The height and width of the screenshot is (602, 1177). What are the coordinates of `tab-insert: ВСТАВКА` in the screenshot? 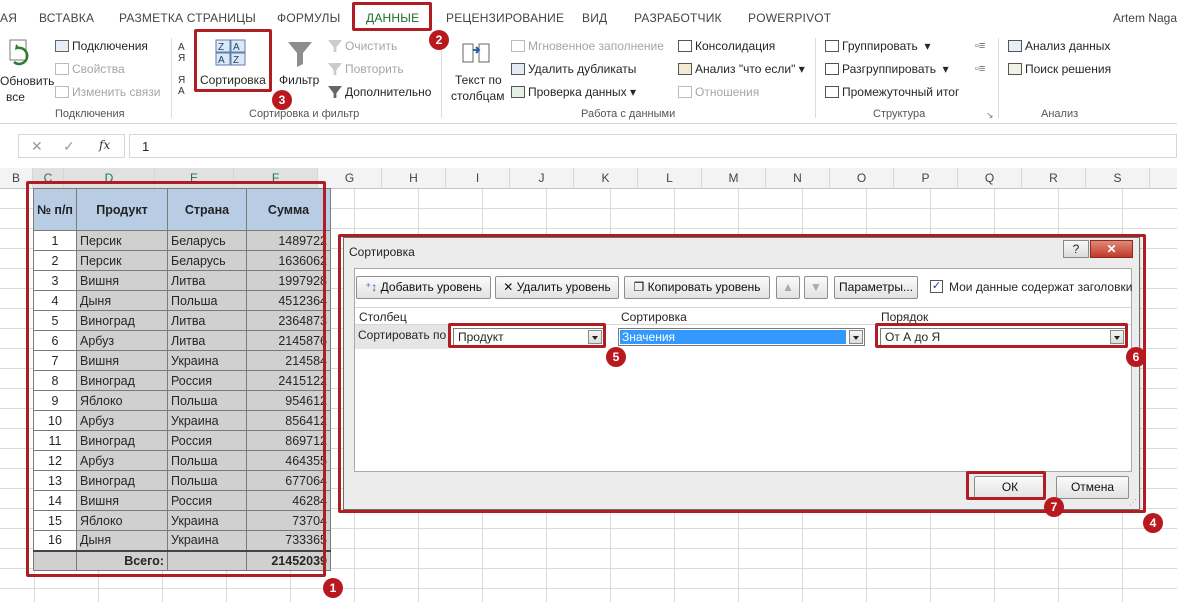 It's located at (66, 18).